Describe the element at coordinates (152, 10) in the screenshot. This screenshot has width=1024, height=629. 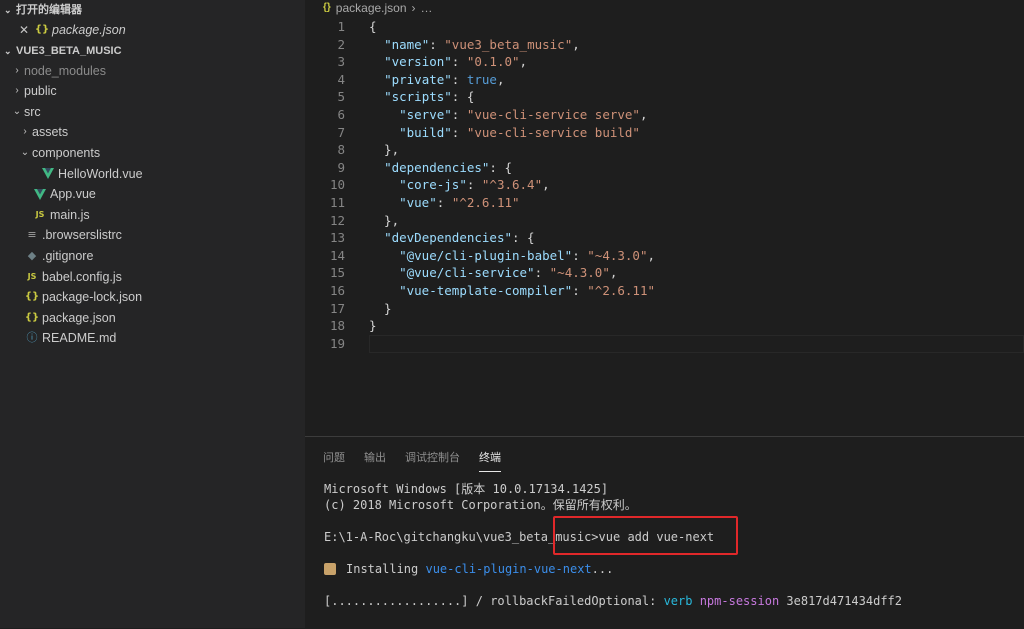
I see `open-editors-header: ⌄ 打开的编辑器` at that location.